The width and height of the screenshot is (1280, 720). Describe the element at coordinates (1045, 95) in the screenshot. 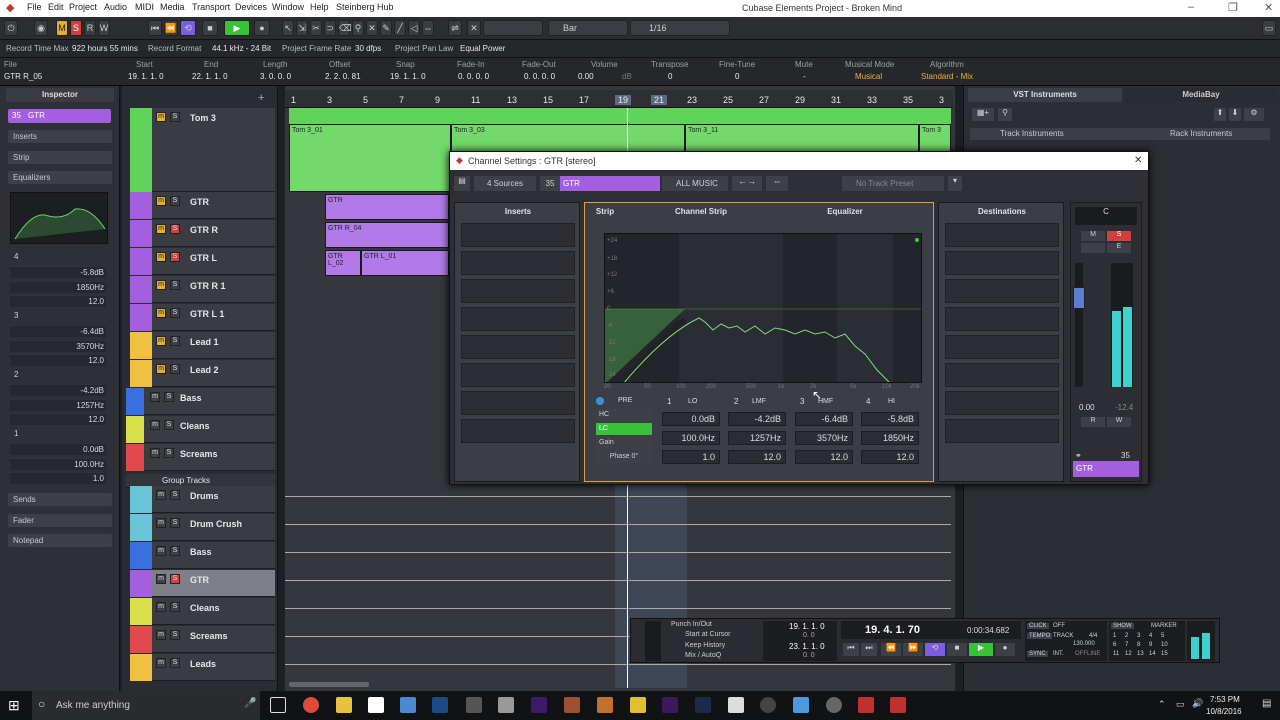

I see `tab-vst-instruments: VST Instruments` at that location.